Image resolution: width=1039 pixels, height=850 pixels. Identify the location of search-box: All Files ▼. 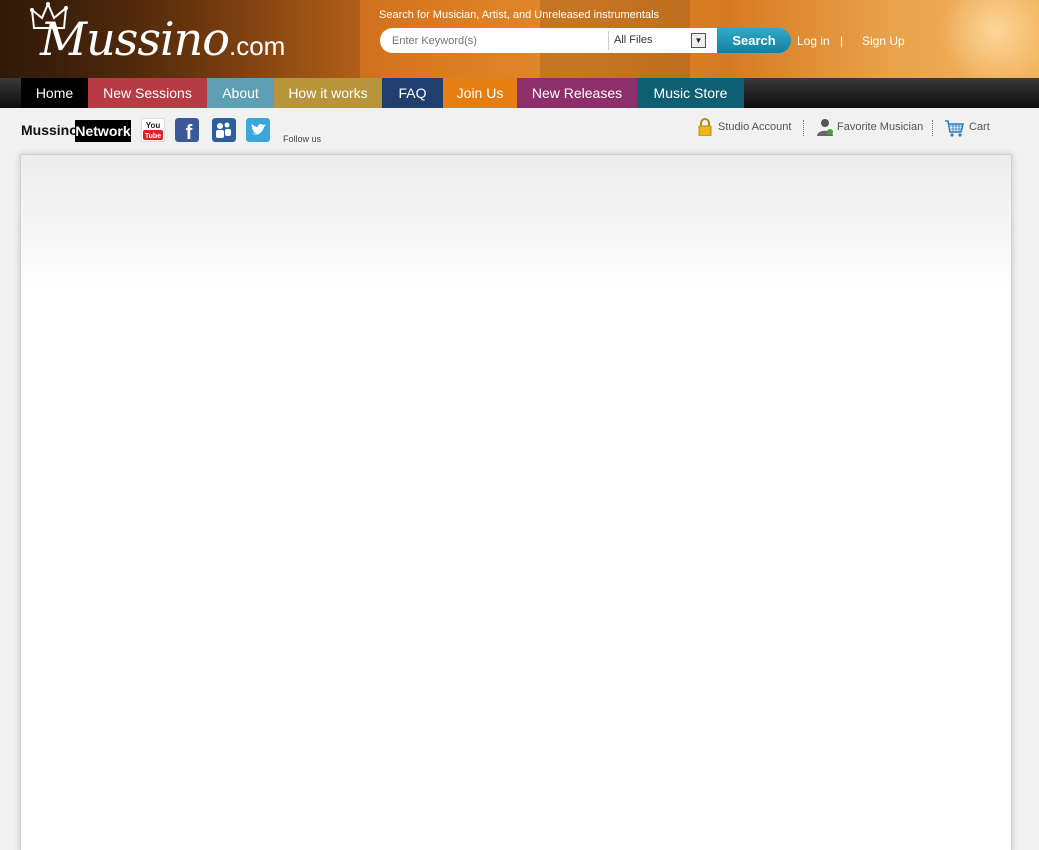
(548, 40).